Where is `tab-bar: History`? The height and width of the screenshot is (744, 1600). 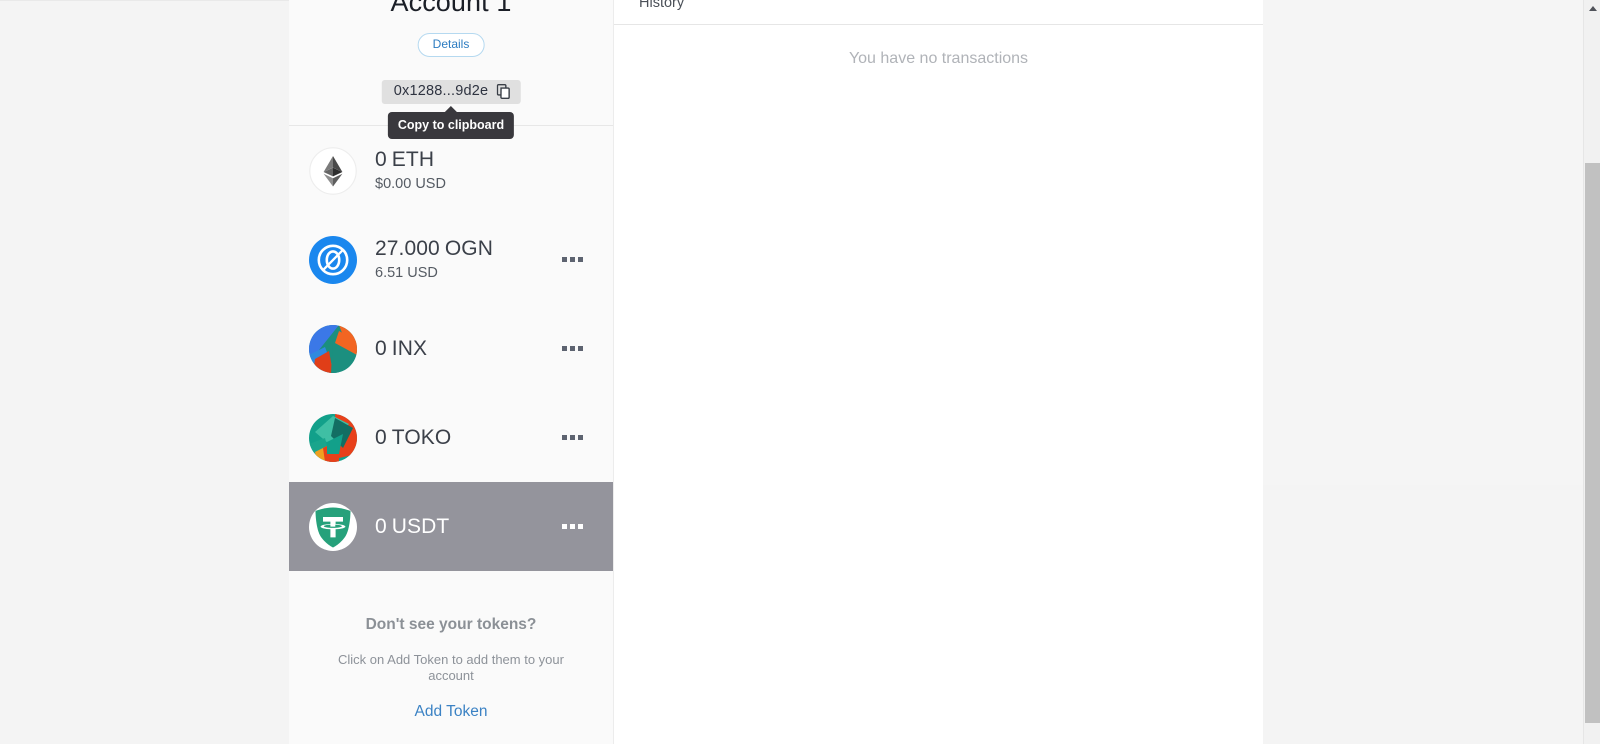
tab-bar: History is located at coordinates (938, 12).